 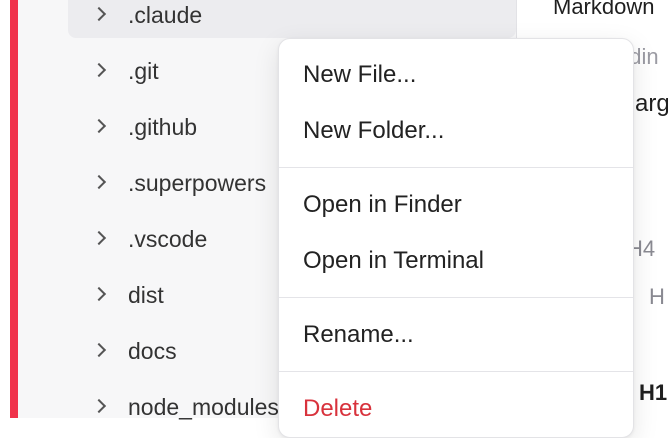 I want to click on menu-item-open-in-finder: Open in Finder, so click(x=456, y=205).